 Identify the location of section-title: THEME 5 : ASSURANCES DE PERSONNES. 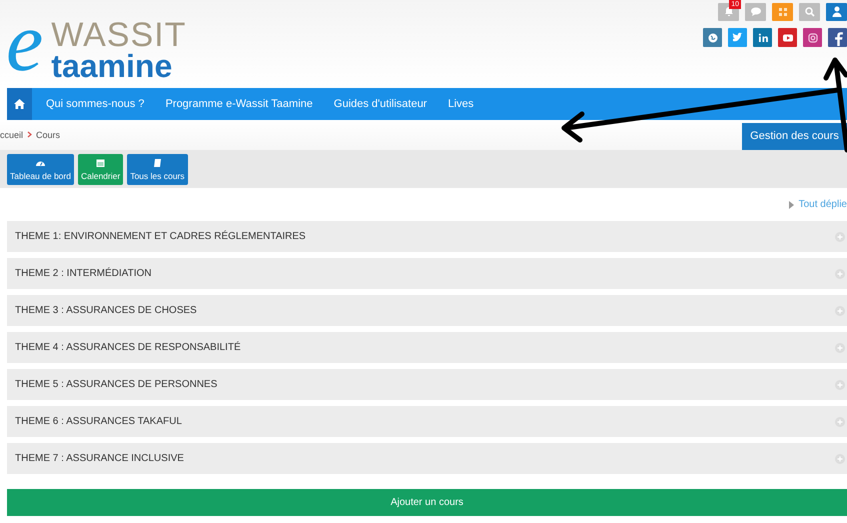
(116, 384).